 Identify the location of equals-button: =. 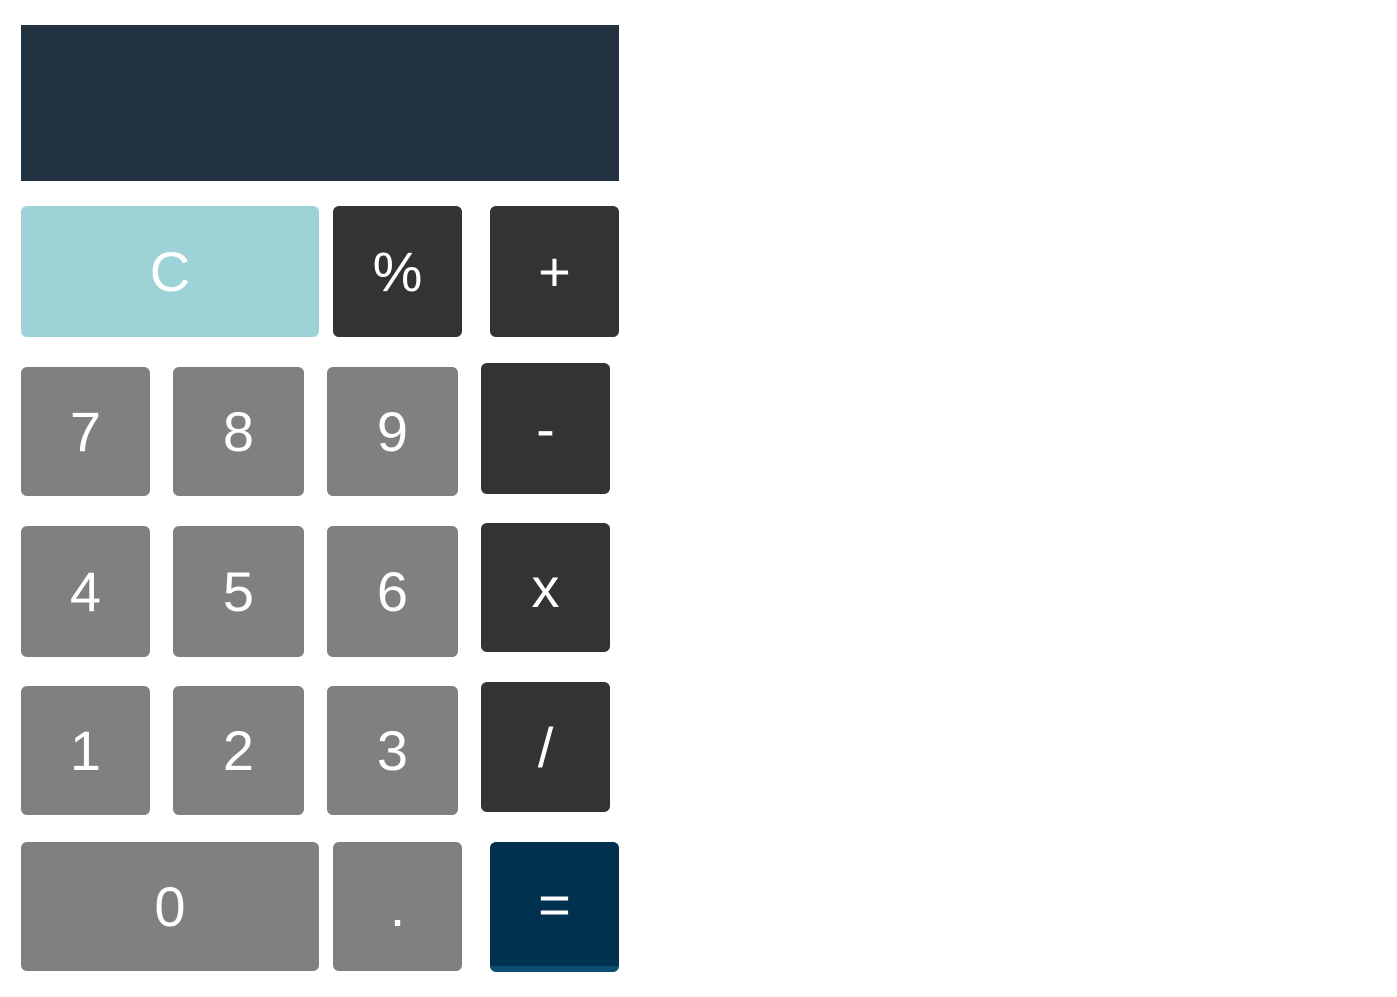
(554, 907).